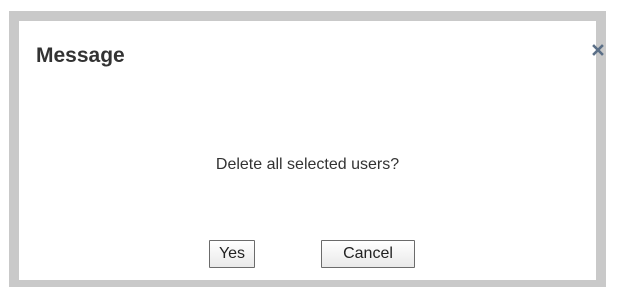 The width and height of the screenshot is (618, 294). I want to click on dialog-title: Message, so click(80, 55).